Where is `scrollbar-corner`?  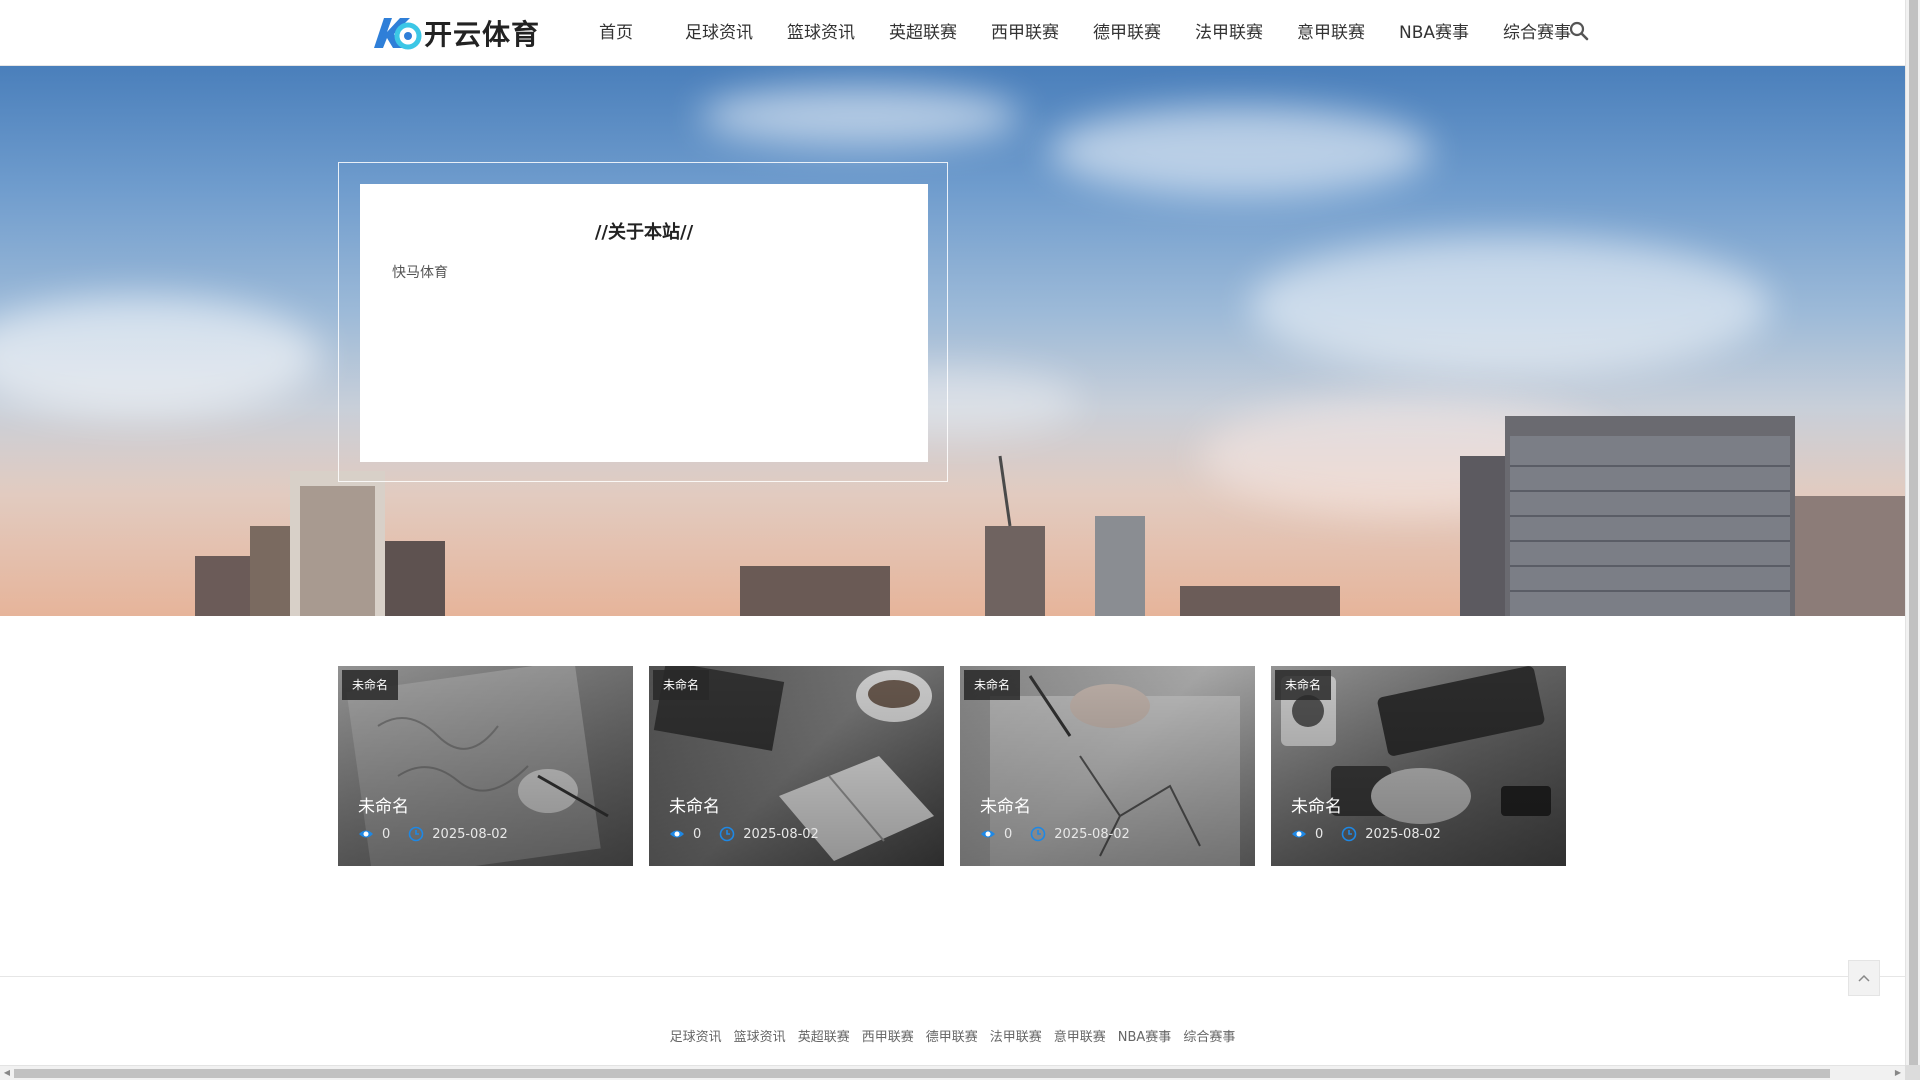 scrollbar-corner is located at coordinates (1912, 1072).